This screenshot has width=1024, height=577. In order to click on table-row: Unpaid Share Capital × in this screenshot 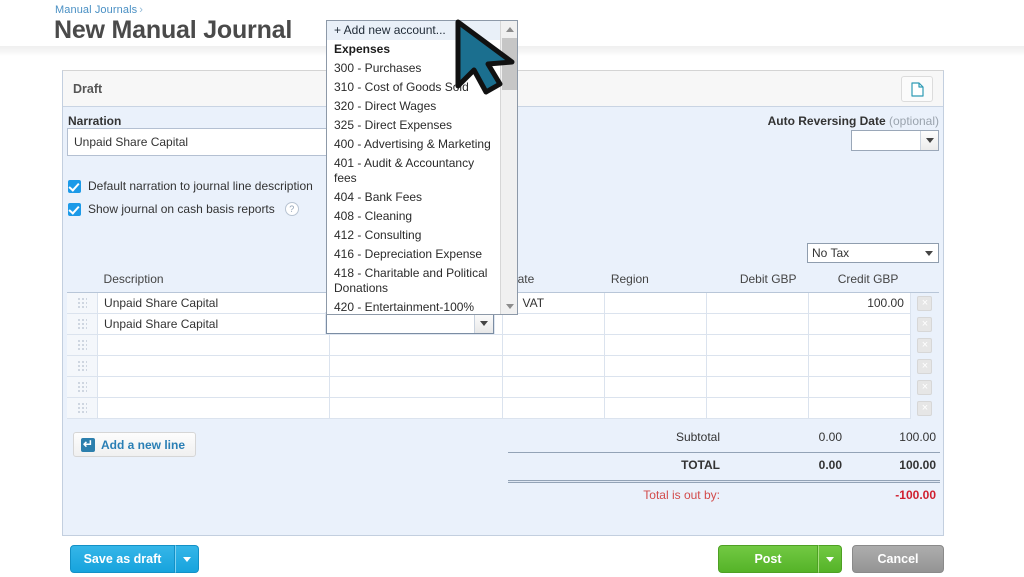, I will do `click(503, 324)`.